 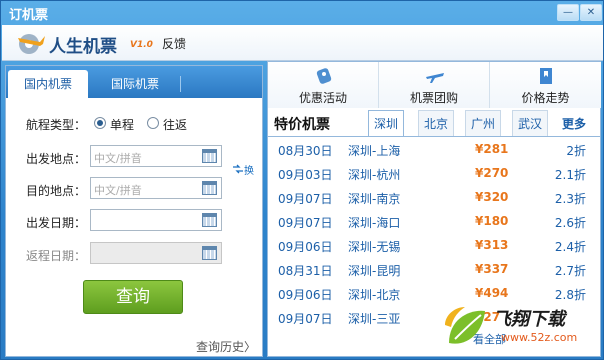 I want to click on trip-type-label: 航程类型：, so click(x=56, y=125).